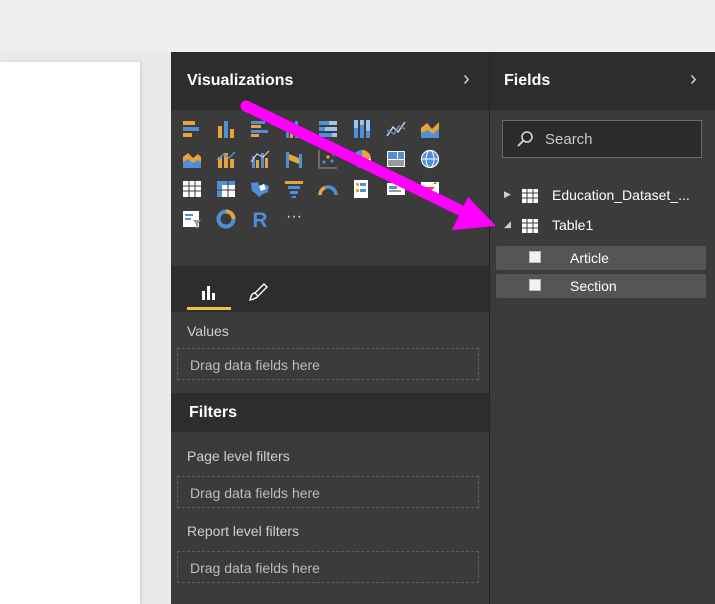  What do you see at coordinates (507, 224) in the screenshot?
I see `collapse-arrow-icon: ◢` at bounding box center [507, 224].